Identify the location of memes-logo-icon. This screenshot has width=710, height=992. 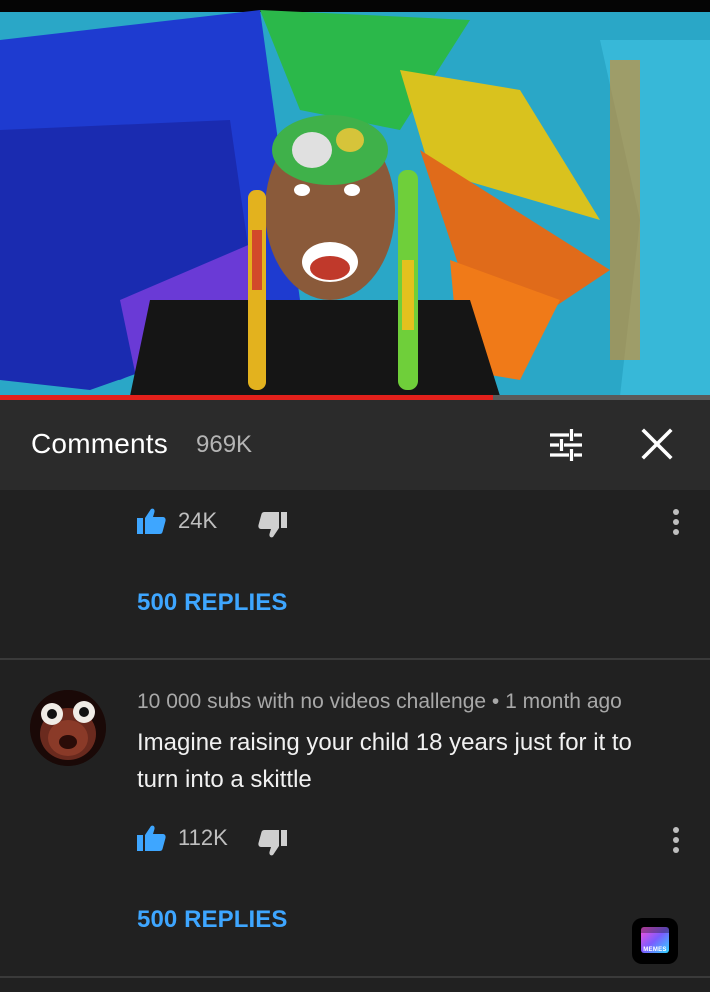
(655, 940).